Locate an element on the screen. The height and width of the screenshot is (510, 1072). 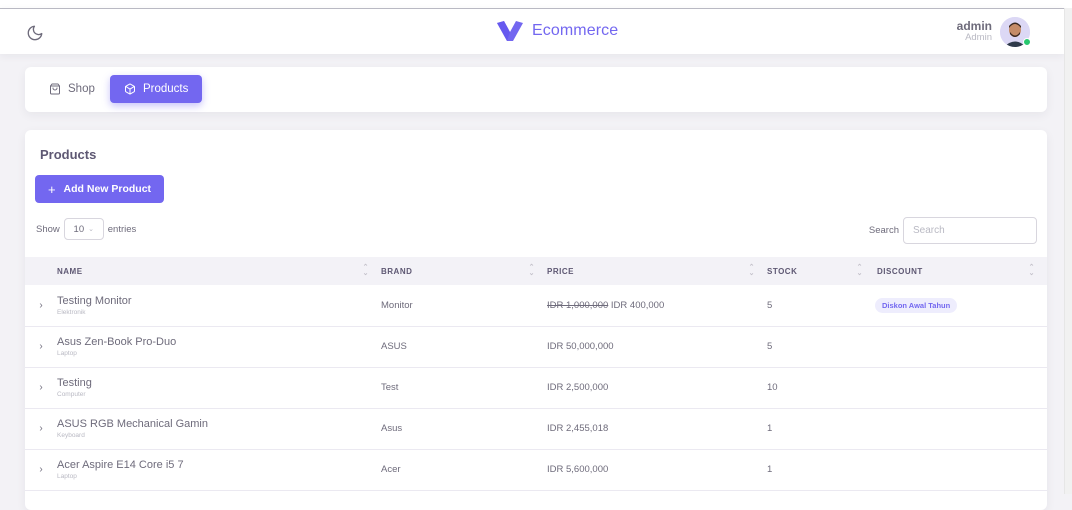
product-stock: 10 is located at coordinates (772, 387).